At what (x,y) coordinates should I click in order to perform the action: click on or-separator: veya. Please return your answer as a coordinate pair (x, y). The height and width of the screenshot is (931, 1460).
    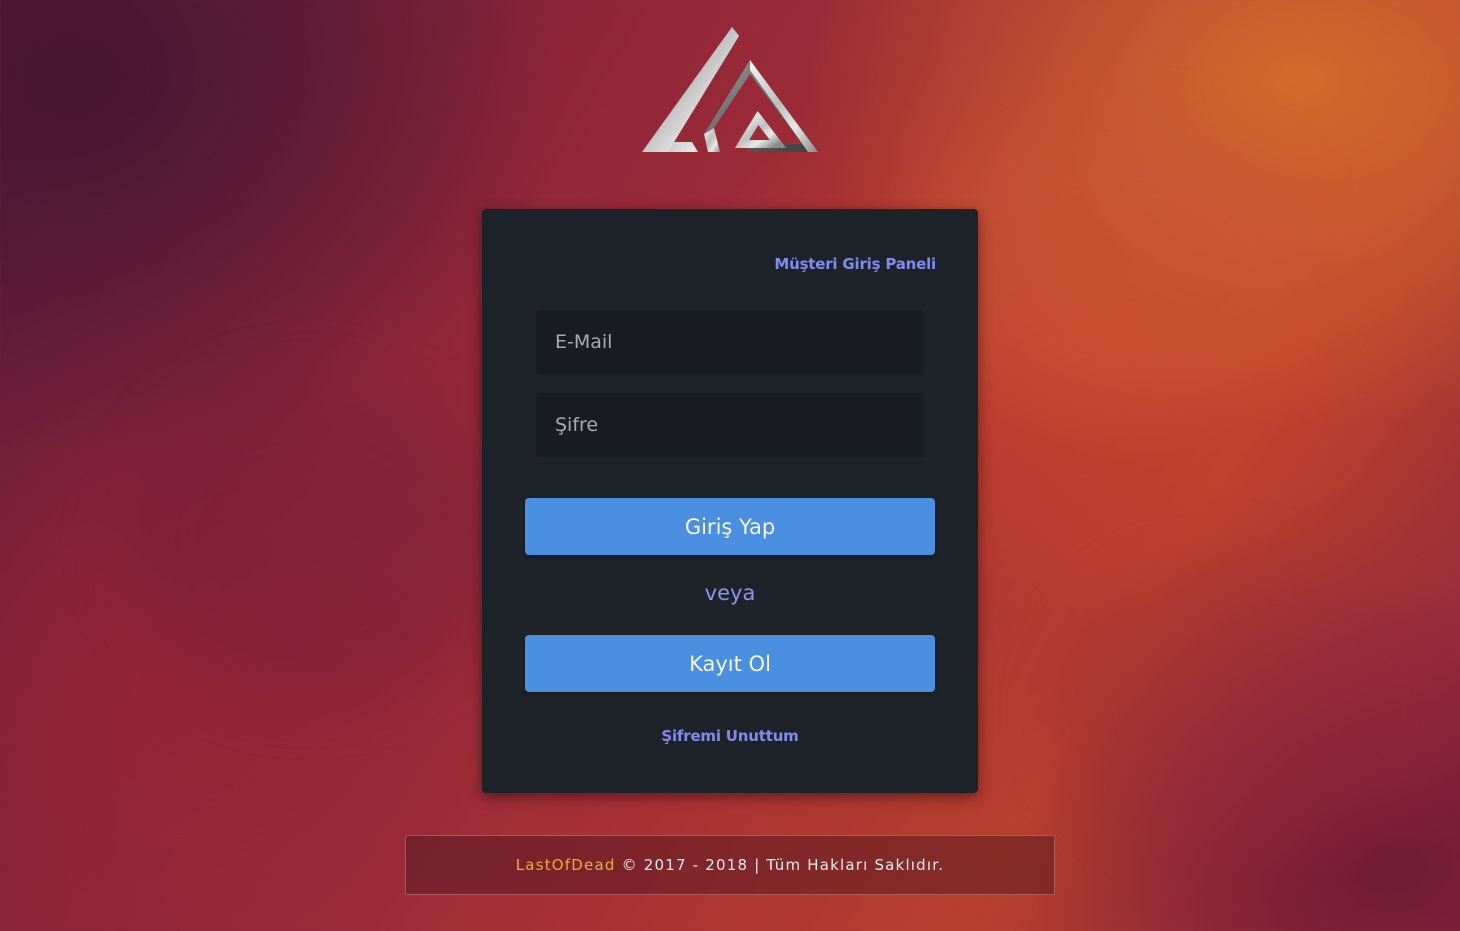
    Looking at the image, I should click on (730, 593).